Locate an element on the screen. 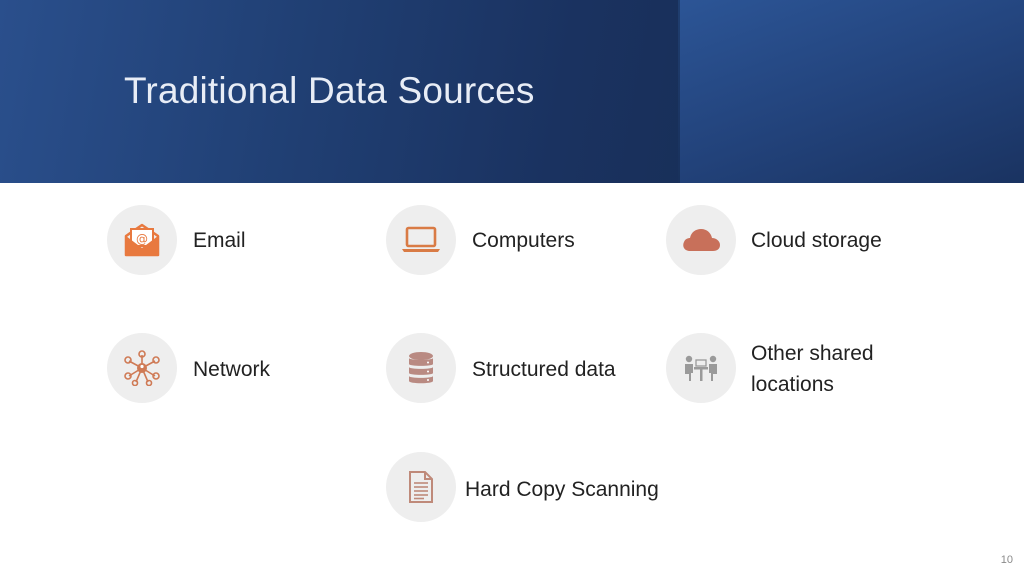 This screenshot has width=1024, height=576. database-icon is located at coordinates (421, 368).